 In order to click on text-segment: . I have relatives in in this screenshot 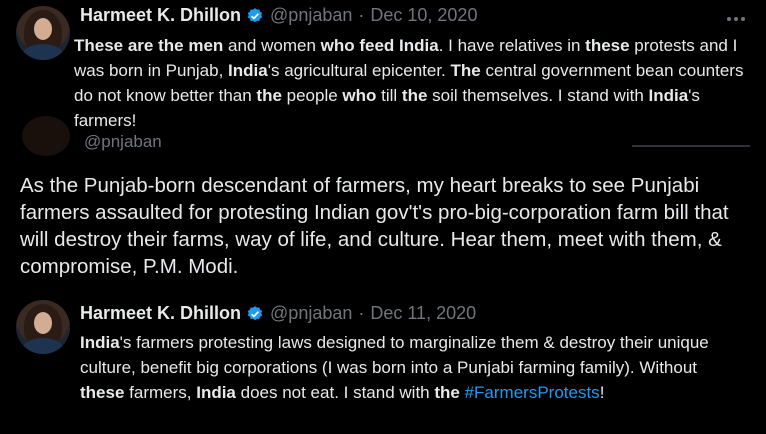, I will do `click(512, 45)`.